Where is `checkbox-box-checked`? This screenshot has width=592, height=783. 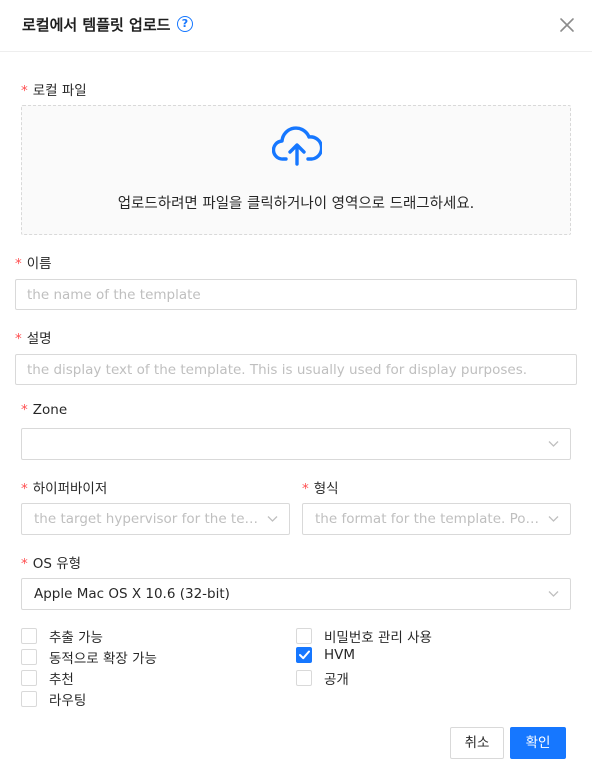
checkbox-box-checked is located at coordinates (304, 655).